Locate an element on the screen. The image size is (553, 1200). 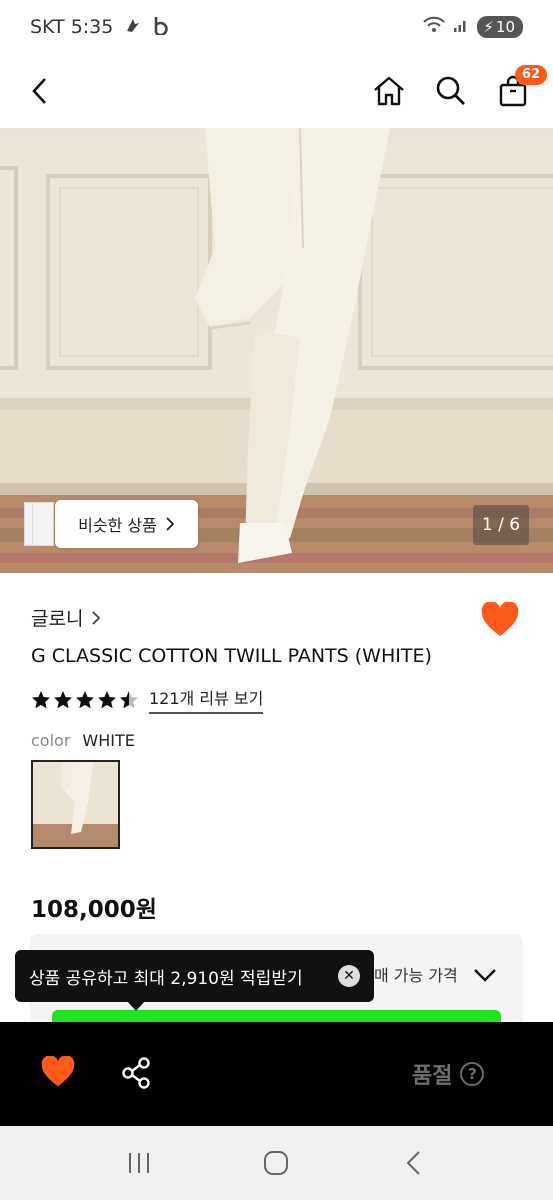
price-box-toggle is located at coordinates (485, 975).